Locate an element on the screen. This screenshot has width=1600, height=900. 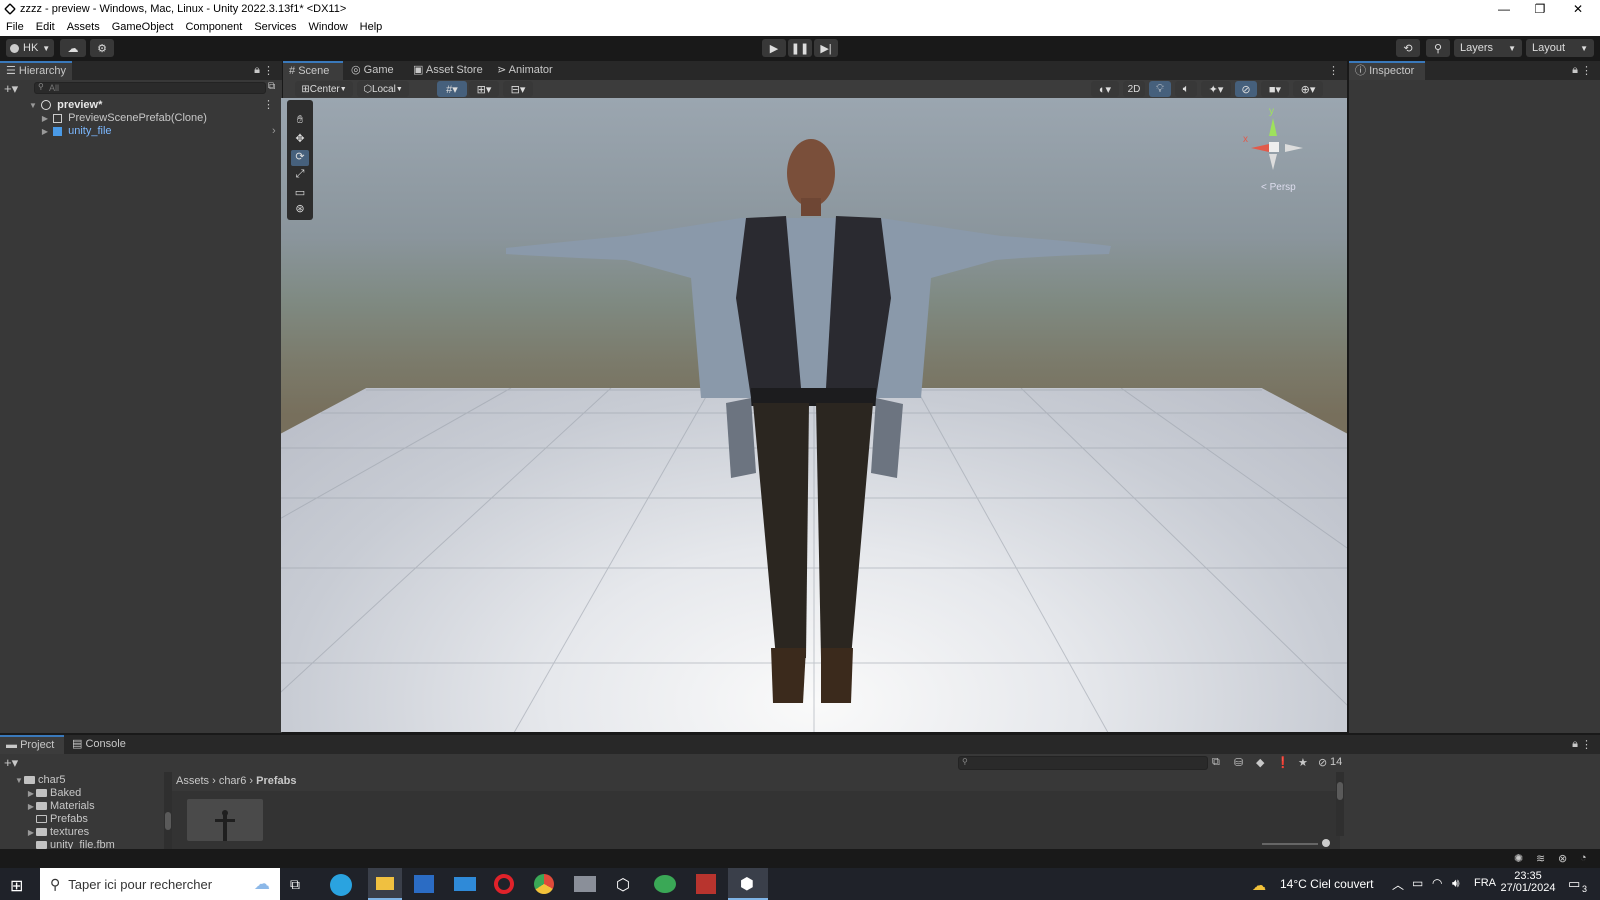
menu-window: Window is located at coordinates (328, 27).